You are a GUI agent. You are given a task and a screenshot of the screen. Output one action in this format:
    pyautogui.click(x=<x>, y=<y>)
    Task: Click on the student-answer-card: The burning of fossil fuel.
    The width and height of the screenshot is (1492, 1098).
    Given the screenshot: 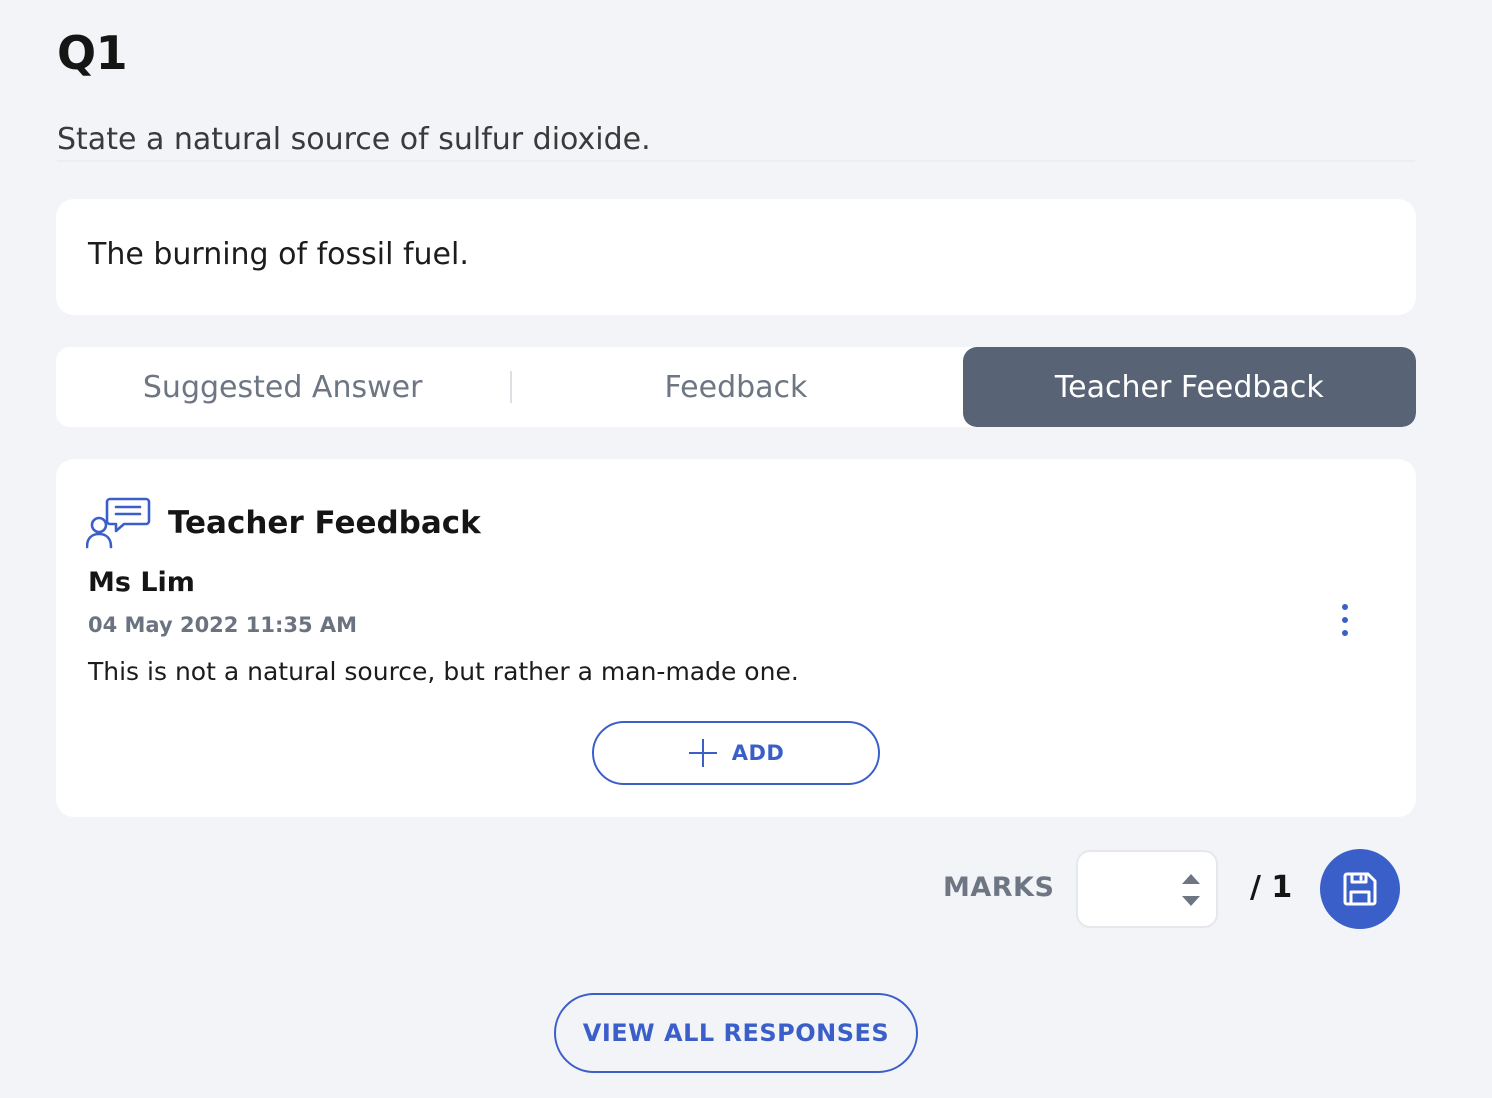 What is the action you would take?
    pyautogui.click(x=736, y=257)
    